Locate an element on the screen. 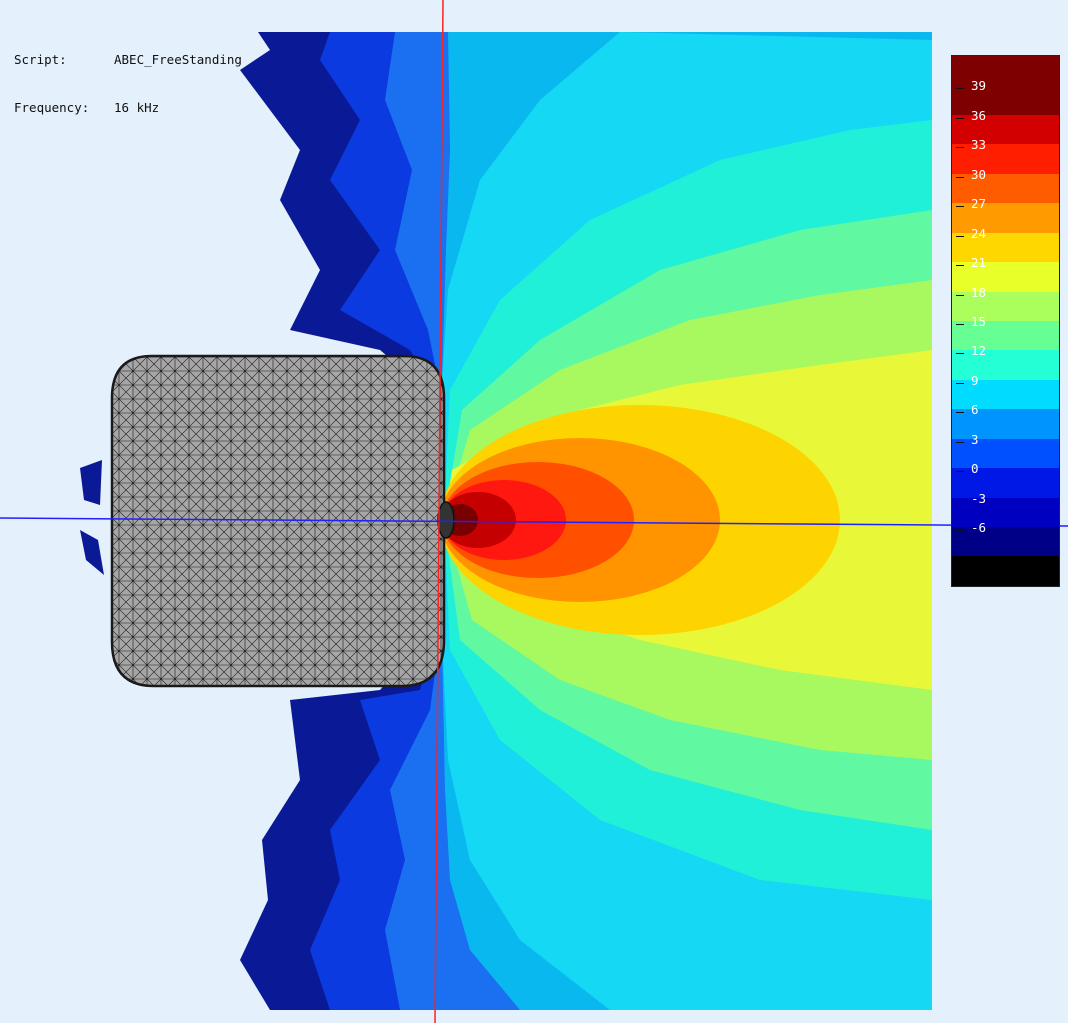 This screenshot has width=1068, height=1023. script-row: Script: ABEC_FreeStanding is located at coordinates (128, 60).